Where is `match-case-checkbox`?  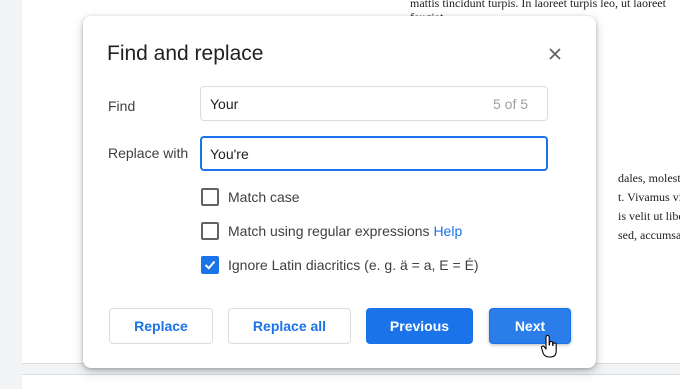
match-case-checkbox is located at coordinates (210, 197).